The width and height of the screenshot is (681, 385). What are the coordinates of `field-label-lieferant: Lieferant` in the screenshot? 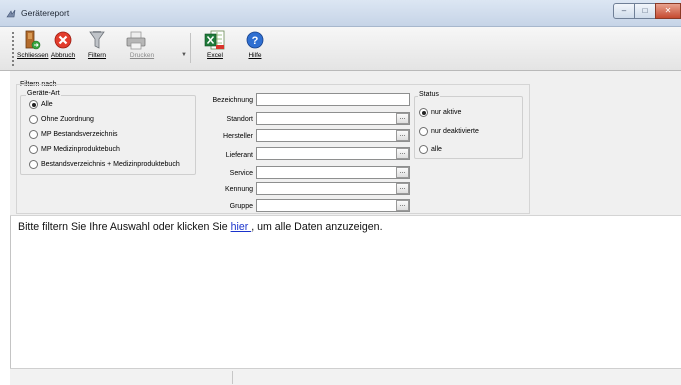 It's located at (239, 155).